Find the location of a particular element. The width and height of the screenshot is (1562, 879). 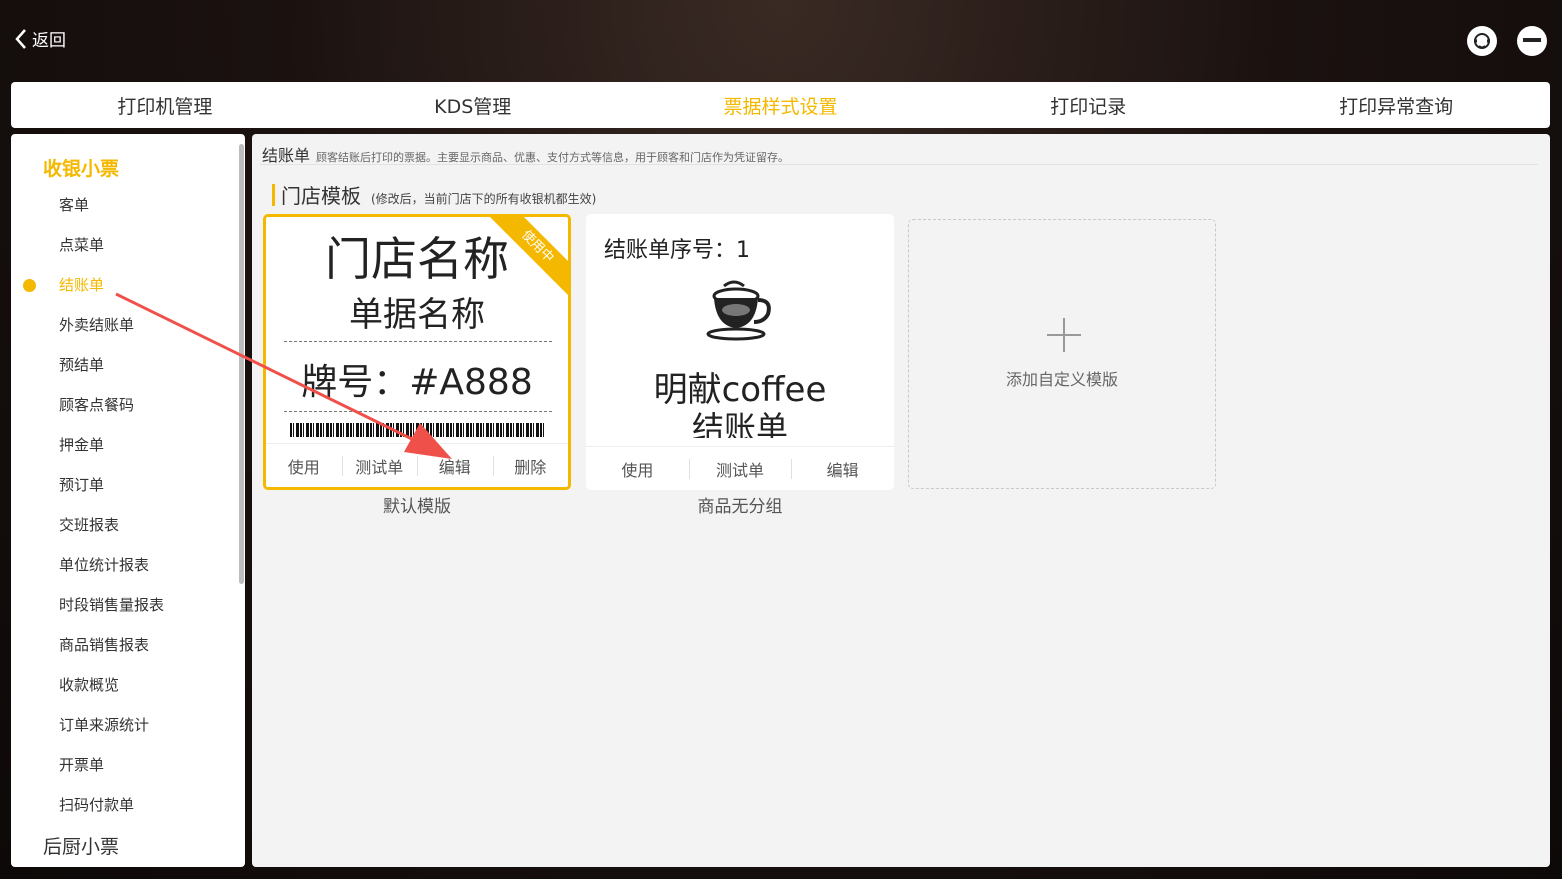

sidebar-group-cashier-receipts: 收银小票 is located at coordinates (81, 167).